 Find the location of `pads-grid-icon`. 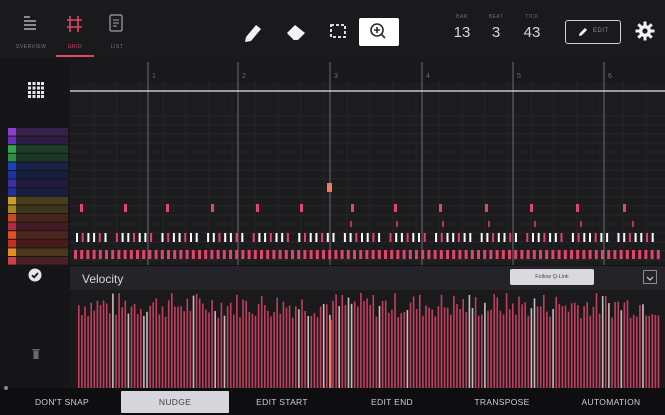

pads-grid-icon is located at coordinates (36, 90).